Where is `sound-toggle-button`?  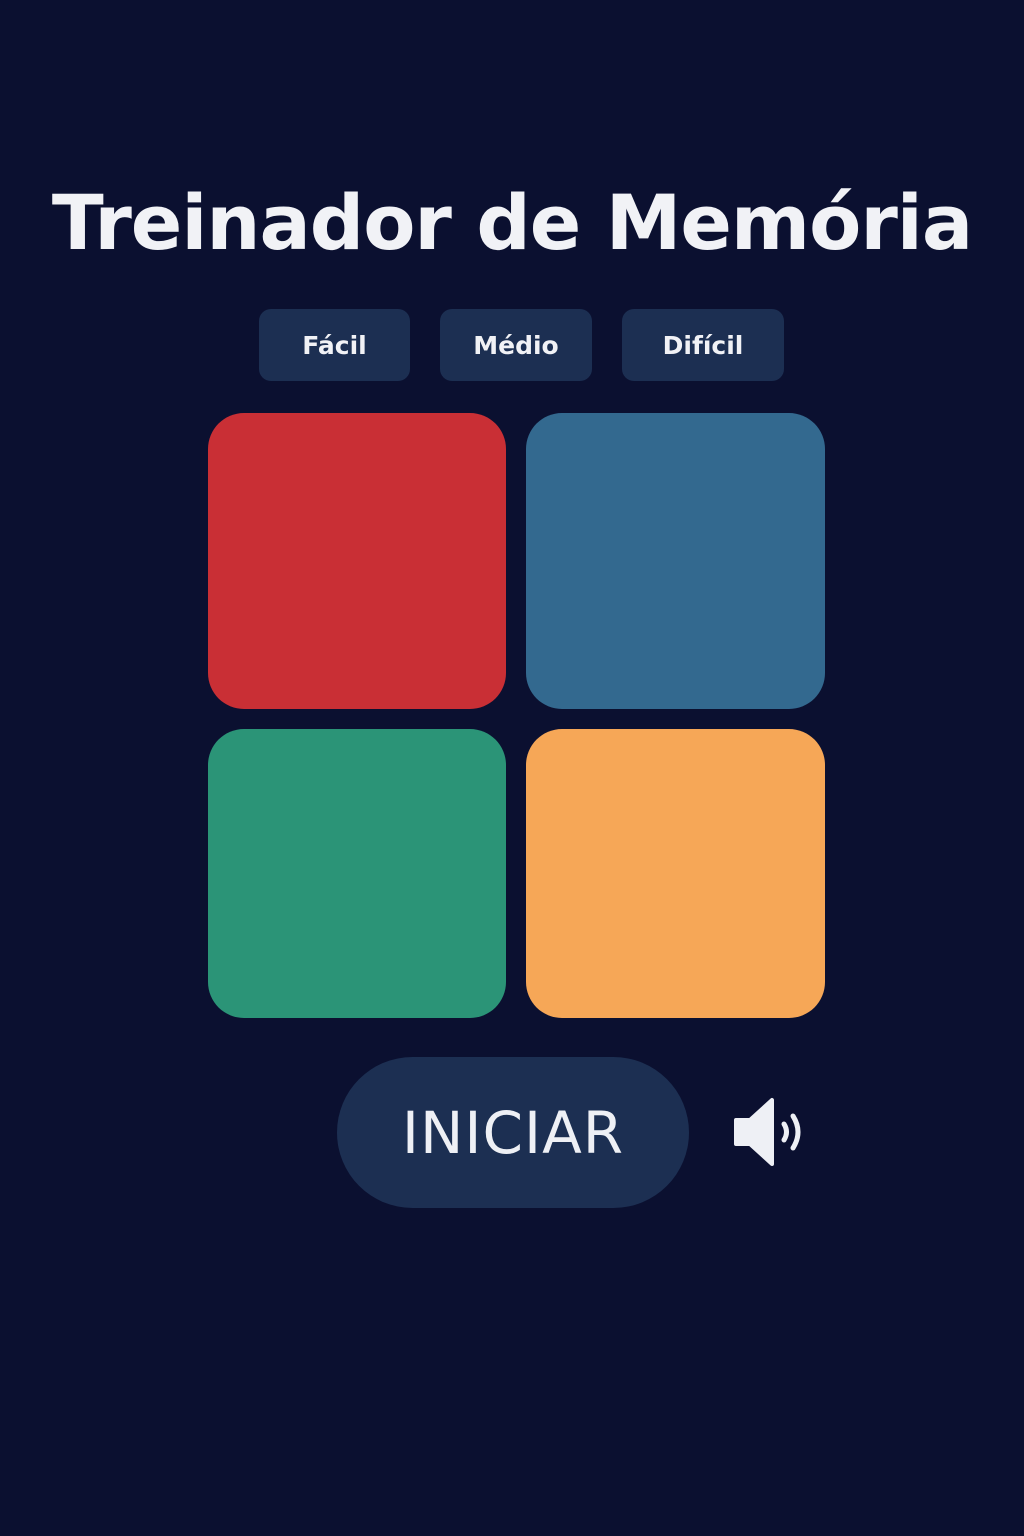
sound-toggle-button is located at coordinates (772, 1132).